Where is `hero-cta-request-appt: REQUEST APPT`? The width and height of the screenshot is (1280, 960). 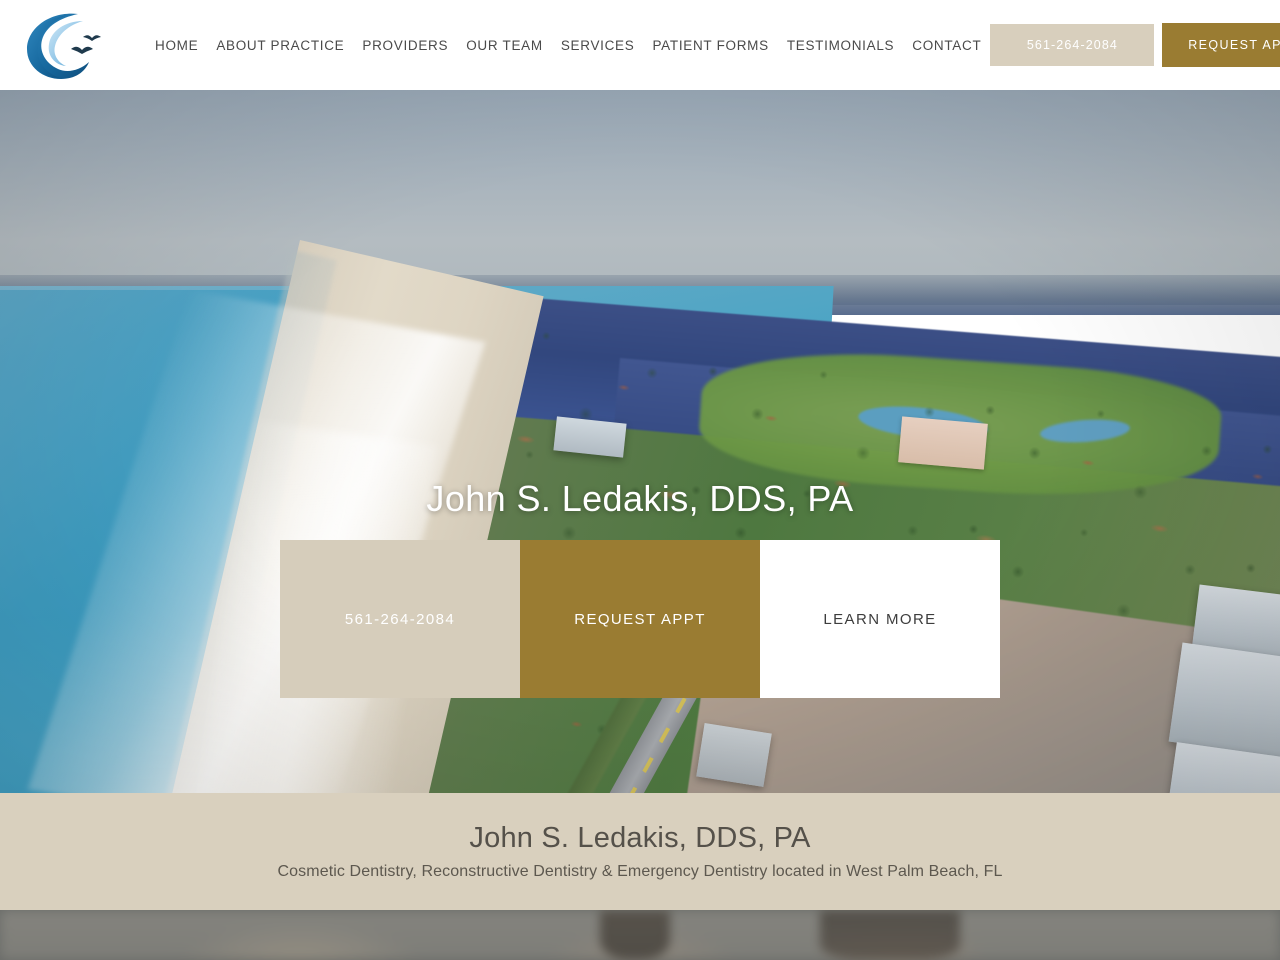
hero-cta-request-appt: REQUEST APPT is located at coordinates (640, 619).